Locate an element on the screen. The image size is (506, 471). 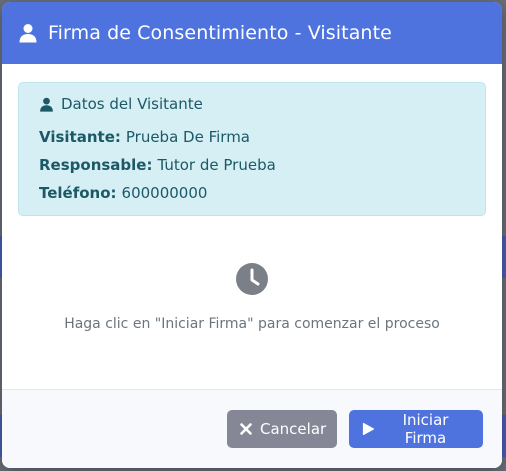
responsible-row: Responsable: Tutor de Prueba is located at coordinates (252, 165).